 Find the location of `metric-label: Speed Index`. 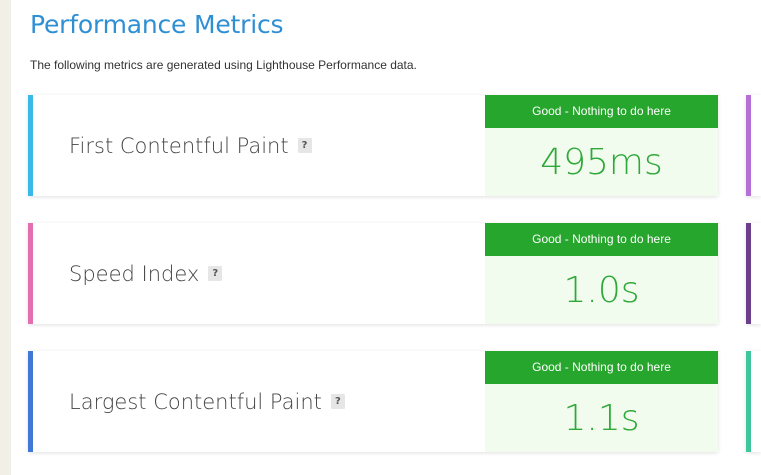

metric-label: Speed Index is located at coordinates (134, 273).